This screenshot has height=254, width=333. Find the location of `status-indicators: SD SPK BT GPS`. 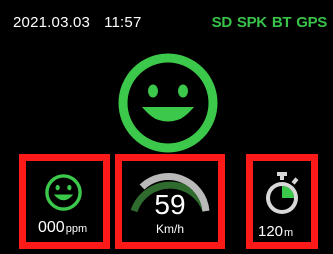

status-indicators: SD SPK BT GPS is located at coordinates (269, 22).